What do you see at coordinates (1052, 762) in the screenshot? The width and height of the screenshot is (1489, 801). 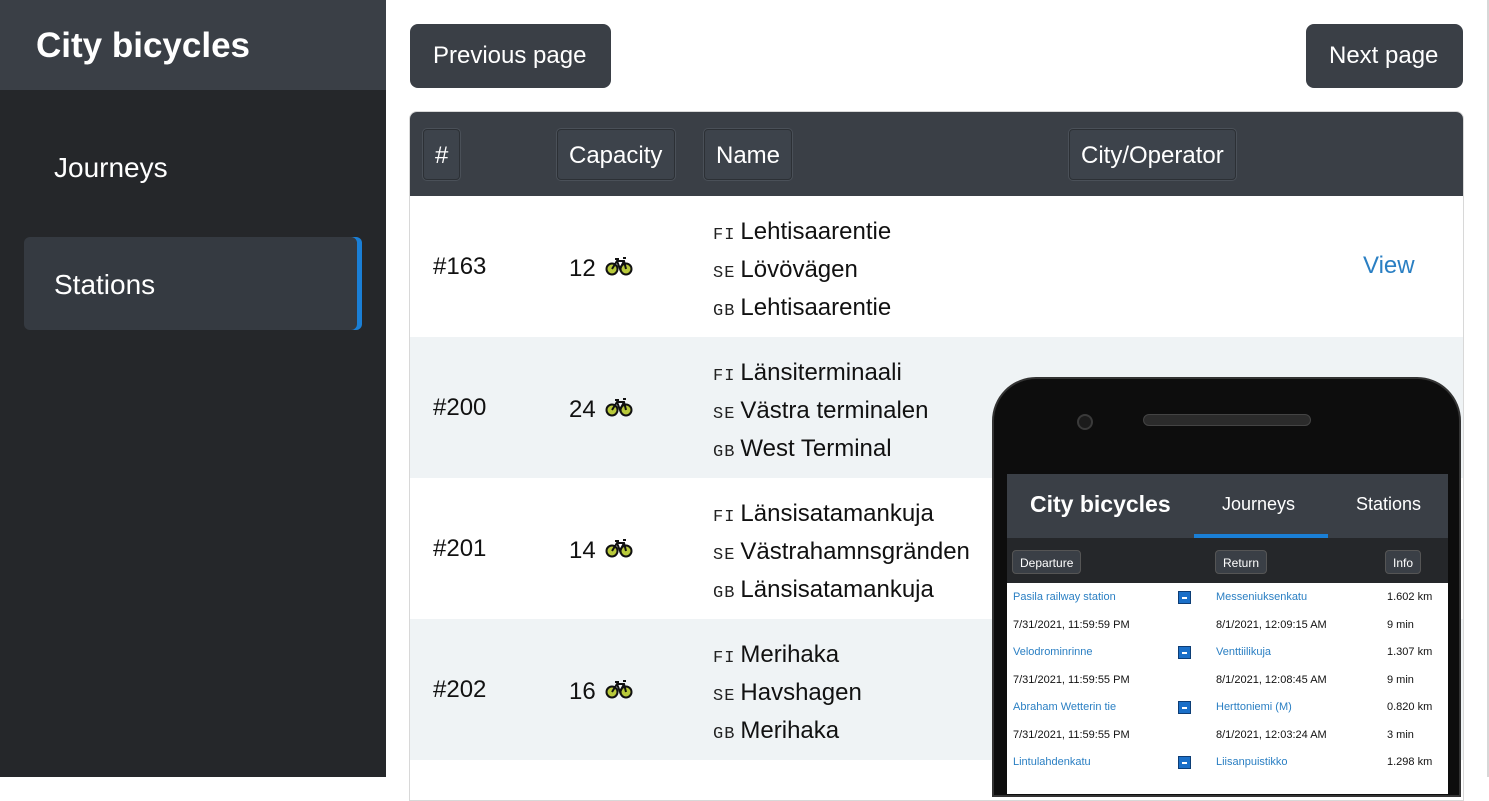 I see `departure-station-link: Lintulahdenkatu` at bounding box center [1052, 762].